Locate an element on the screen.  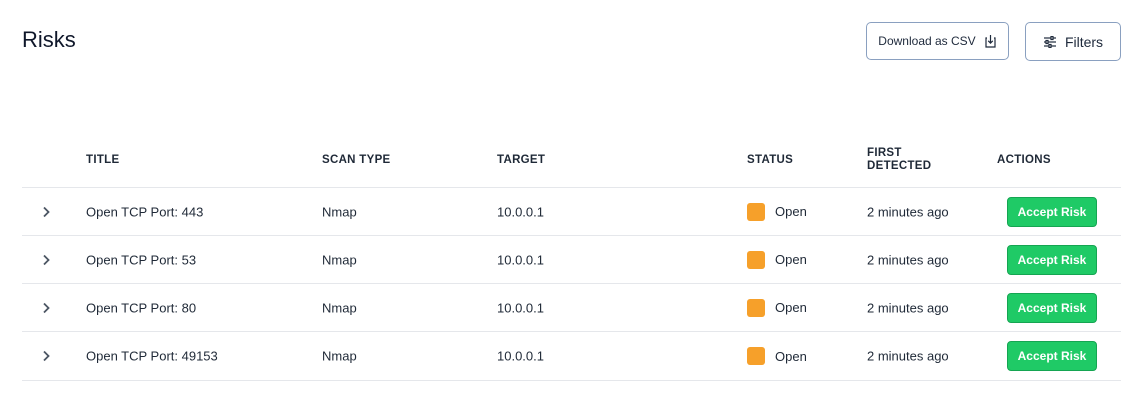
column-header-first-detected: FIRST DETECTED is located at coordinates (899, 160).